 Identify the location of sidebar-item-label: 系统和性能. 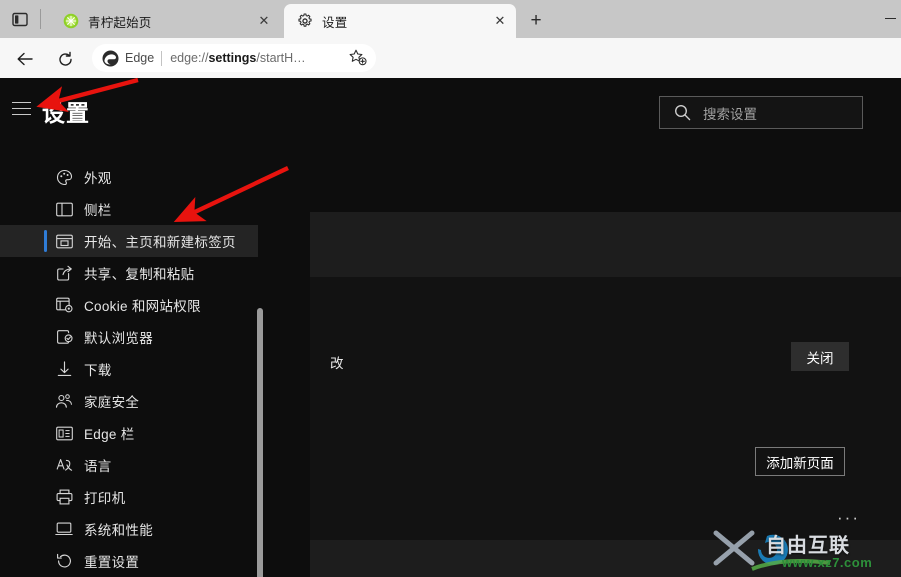
(118, 530).